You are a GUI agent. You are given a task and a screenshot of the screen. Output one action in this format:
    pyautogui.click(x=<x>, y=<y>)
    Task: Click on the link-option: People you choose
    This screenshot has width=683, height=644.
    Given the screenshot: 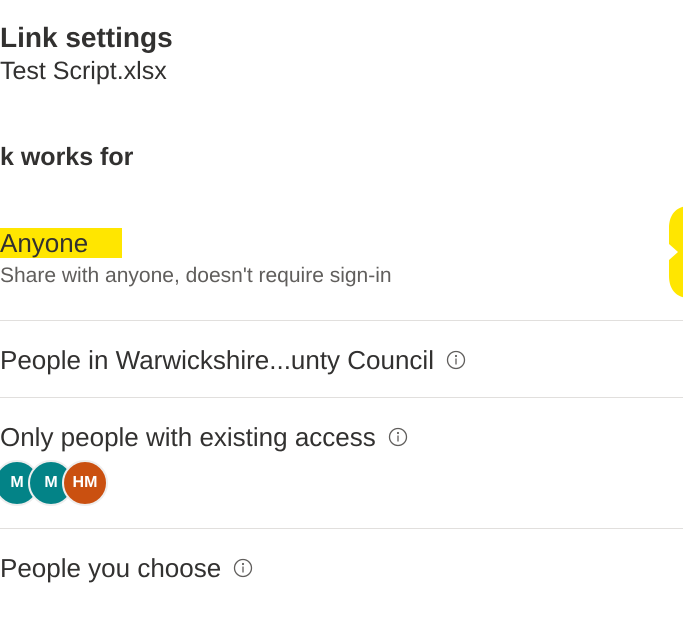 What is the action you would take?
    pyautogui.click(x=341, y=567)
    